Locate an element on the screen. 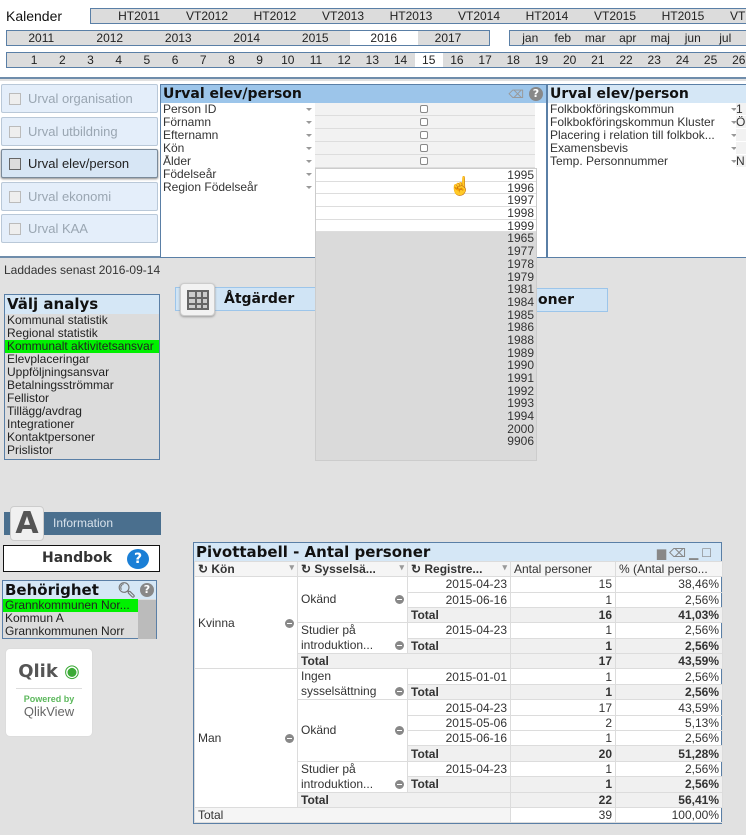 This screenshot has height=835, width=746. day-item: 19 is located at coordinates (541, 60).